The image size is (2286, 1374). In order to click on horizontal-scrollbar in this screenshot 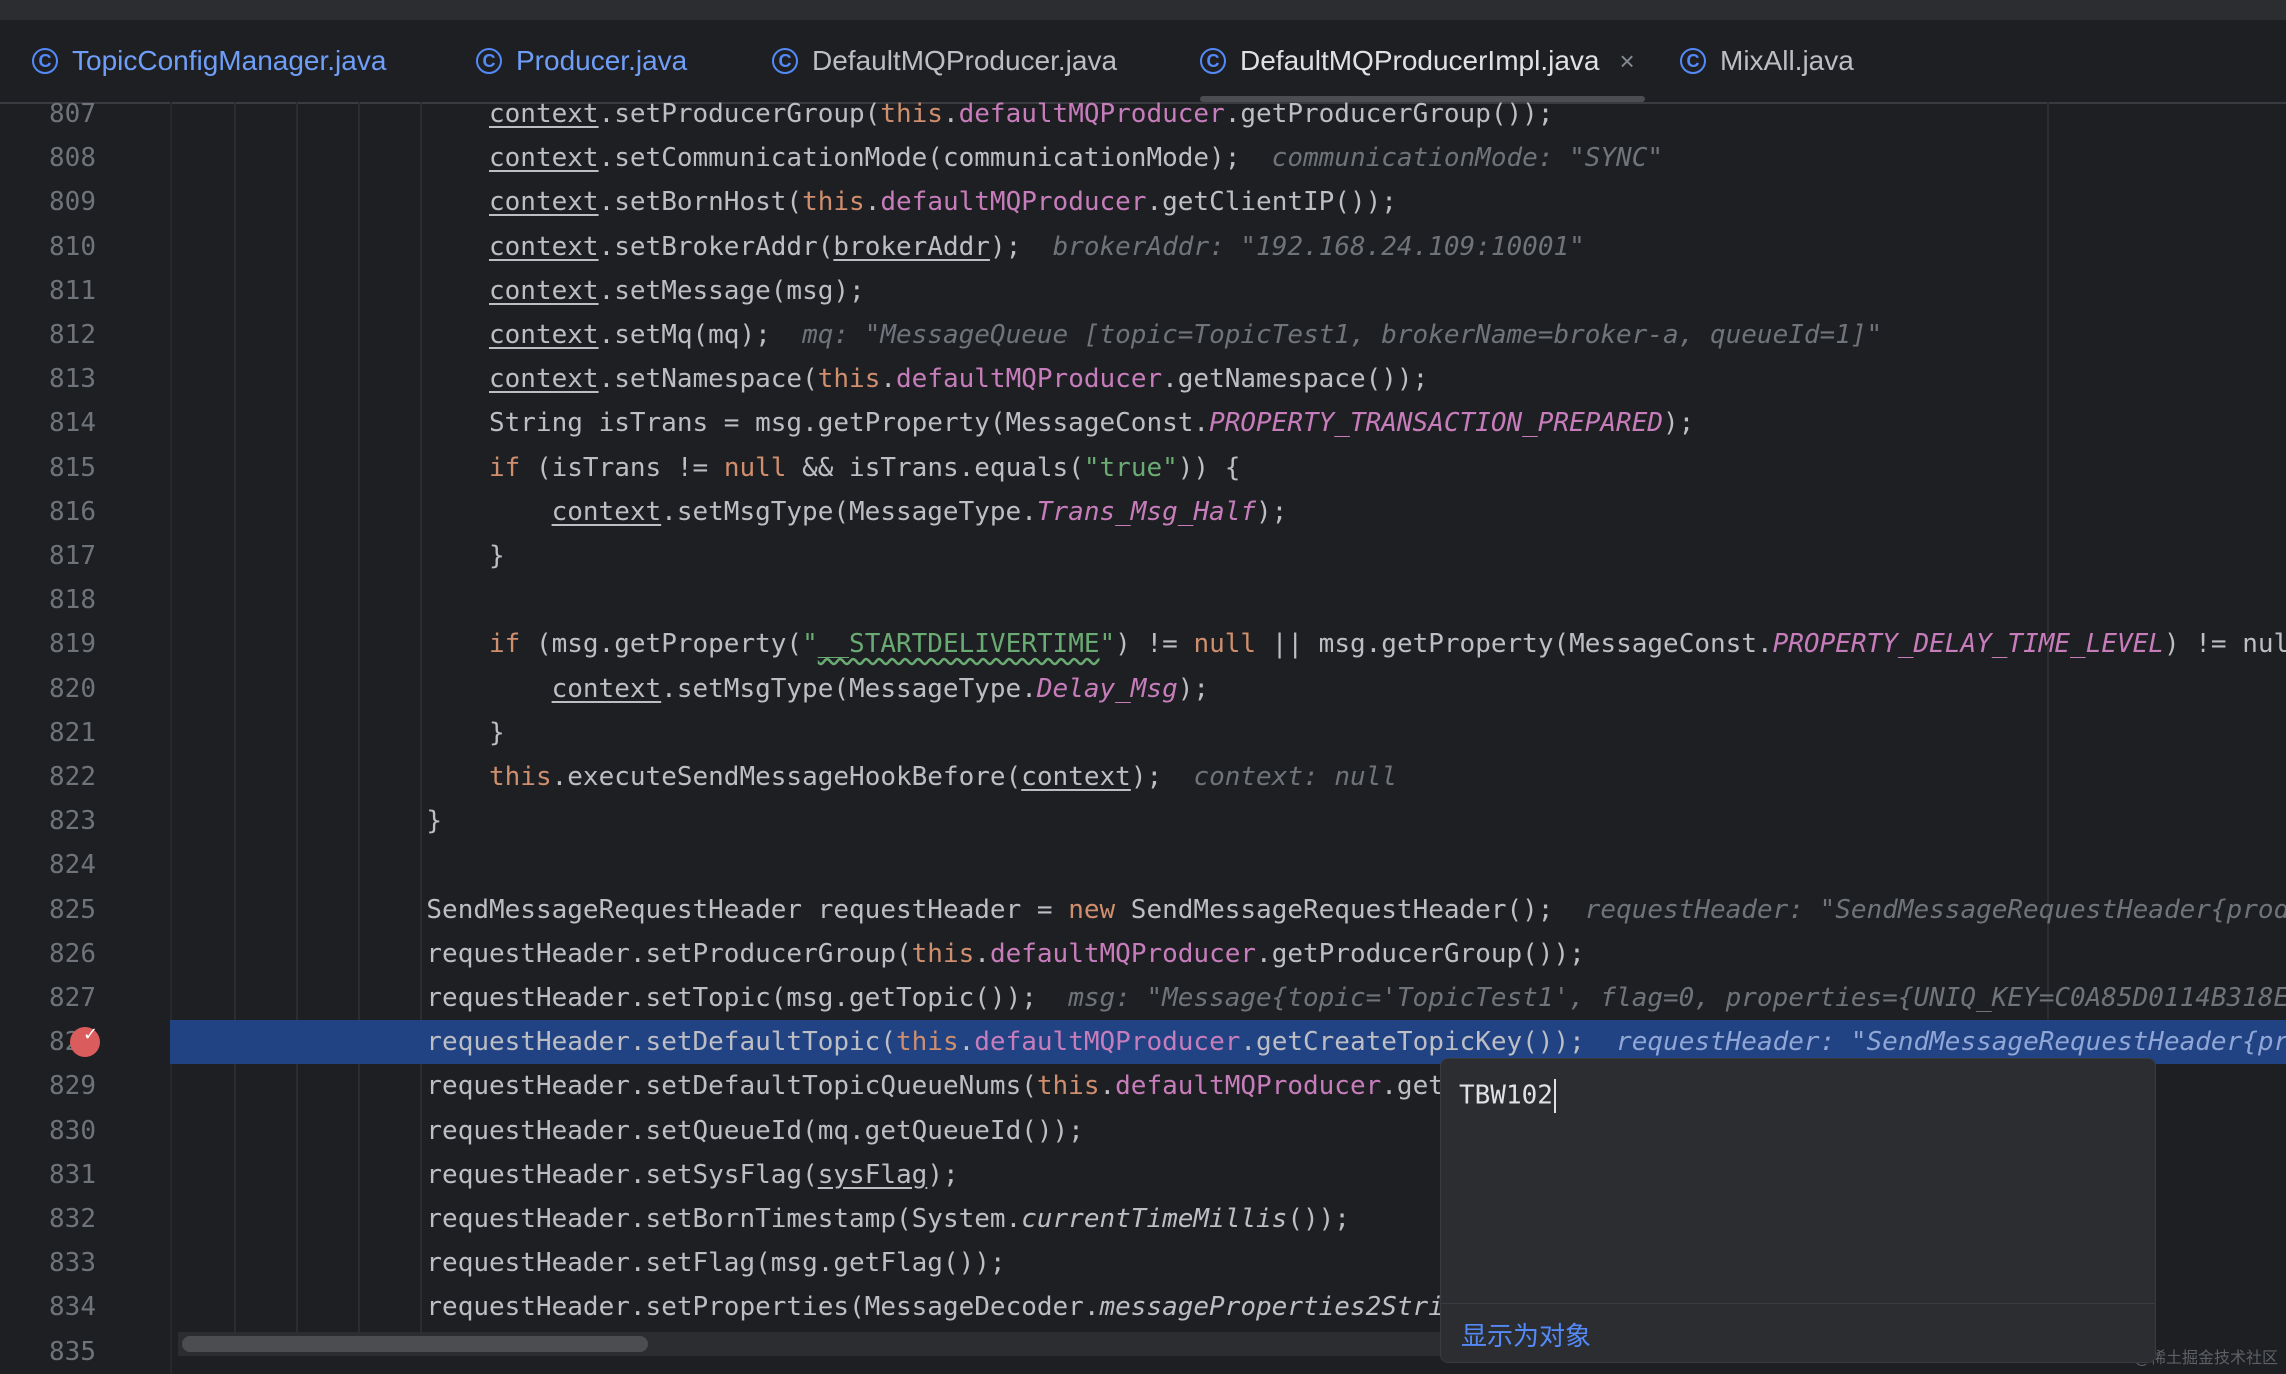, I will do `click(810, 1344)`.